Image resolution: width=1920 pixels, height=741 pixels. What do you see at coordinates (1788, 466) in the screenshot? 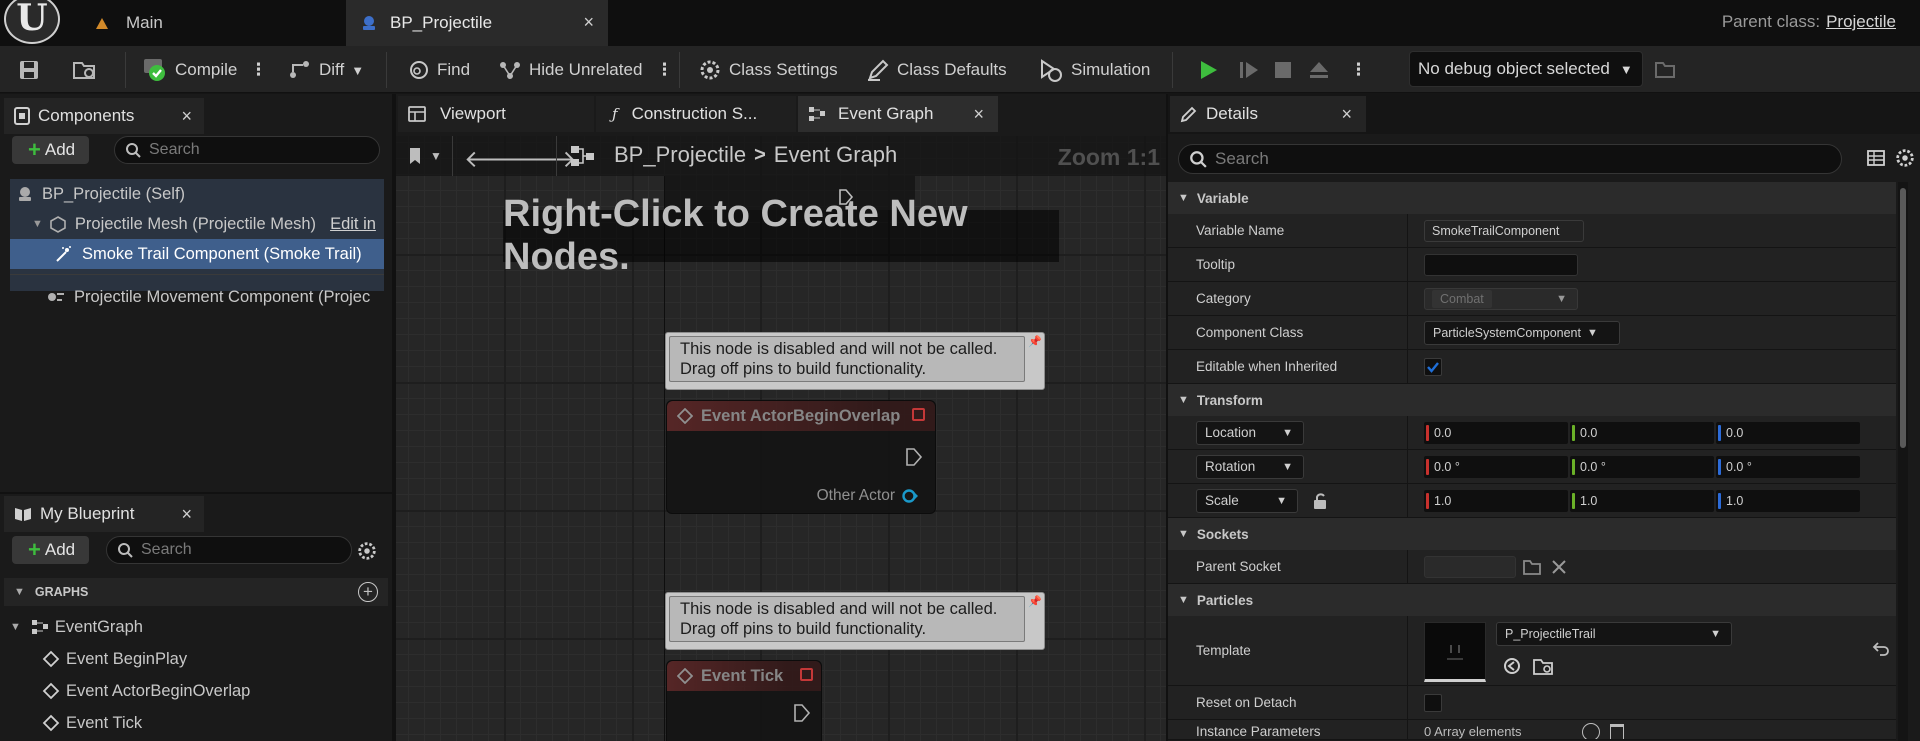
I see `rotation-z-field: 0.0 °` at bounding box center [1788, 466].